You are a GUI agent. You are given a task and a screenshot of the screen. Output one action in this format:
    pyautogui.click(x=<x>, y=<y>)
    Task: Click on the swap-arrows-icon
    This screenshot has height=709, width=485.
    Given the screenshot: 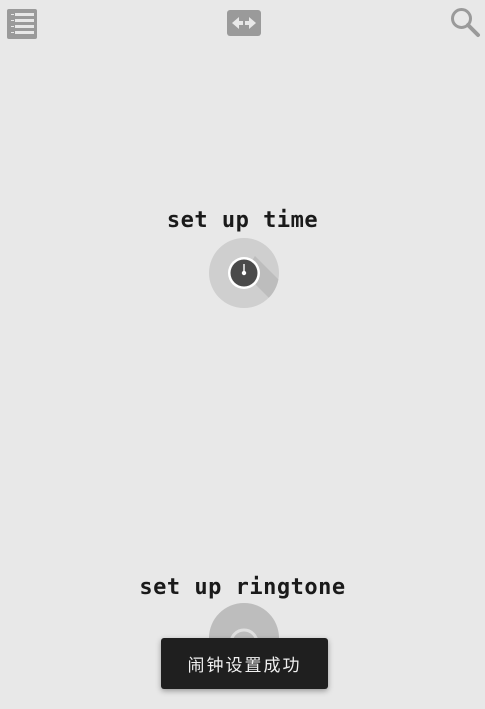 What is the action you would take?
    pyautogui.click(x=244, y=23)
    